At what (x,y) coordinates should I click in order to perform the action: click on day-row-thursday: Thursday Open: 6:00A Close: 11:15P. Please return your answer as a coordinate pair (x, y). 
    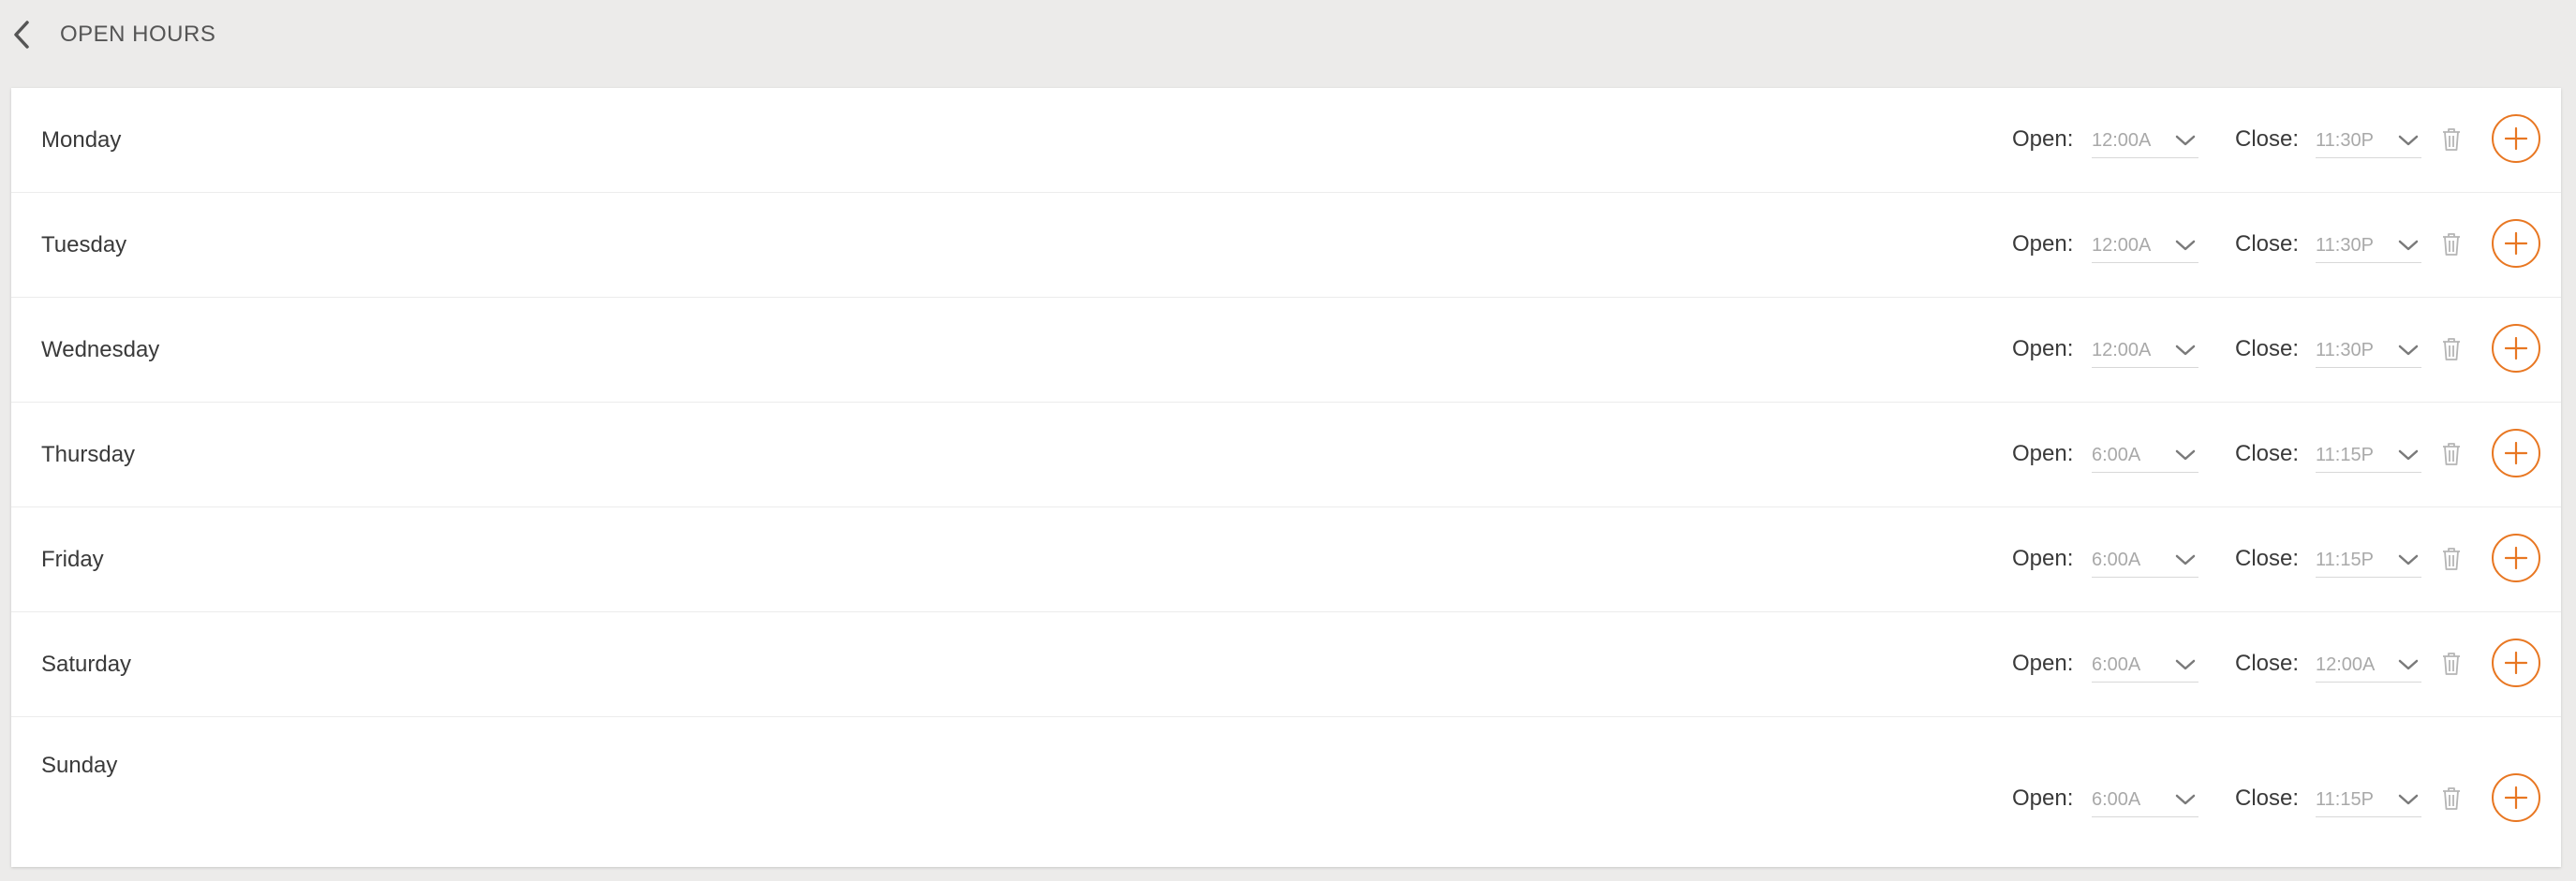
    Looking at the image, I should click on (1286, 455).